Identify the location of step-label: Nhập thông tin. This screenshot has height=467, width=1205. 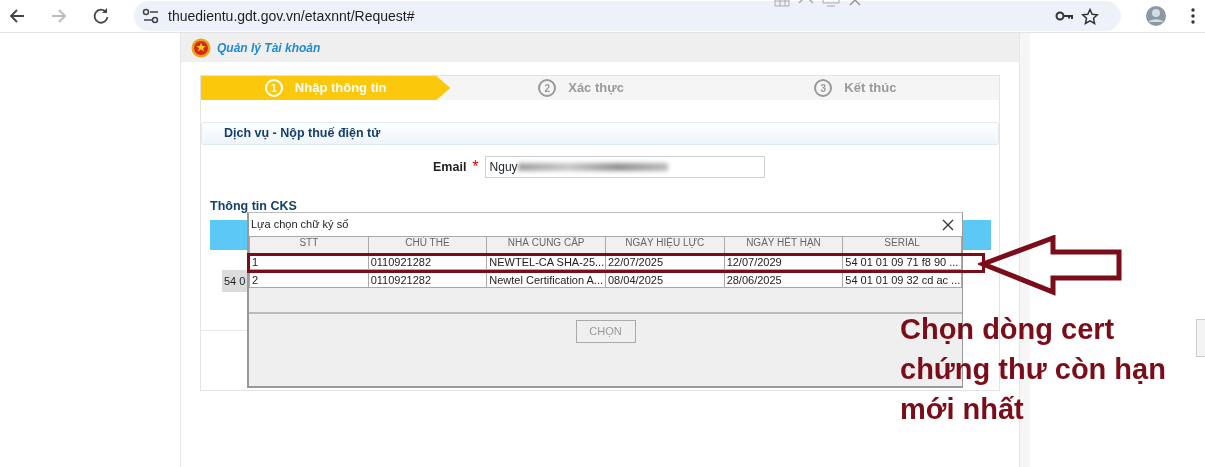
(340, 88).